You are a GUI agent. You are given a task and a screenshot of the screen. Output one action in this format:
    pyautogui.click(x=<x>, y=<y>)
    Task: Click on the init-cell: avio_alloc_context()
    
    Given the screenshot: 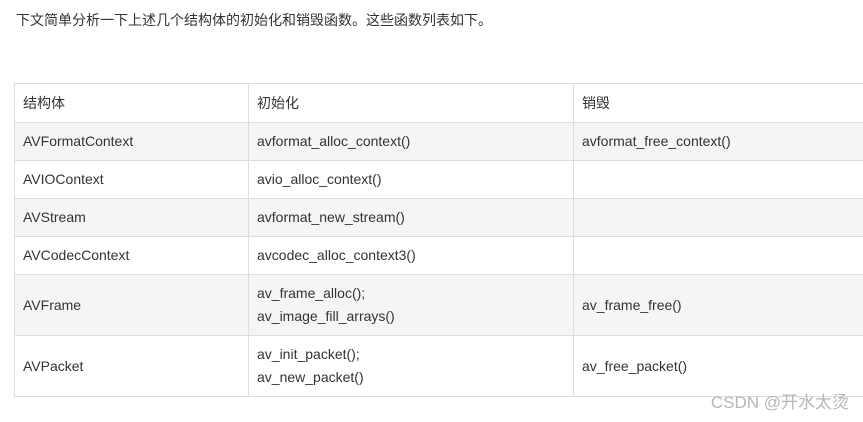 What is the action you would take?
    pyautogui.click(x=411, y=179)
    